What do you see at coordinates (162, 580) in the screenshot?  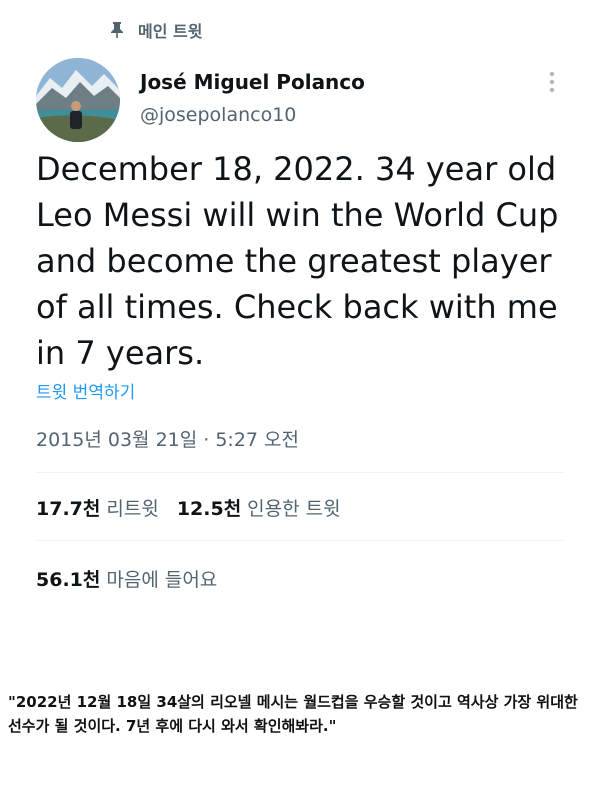 I see `likes-label: 마음에 들어요` at bounding box center [162, 580].